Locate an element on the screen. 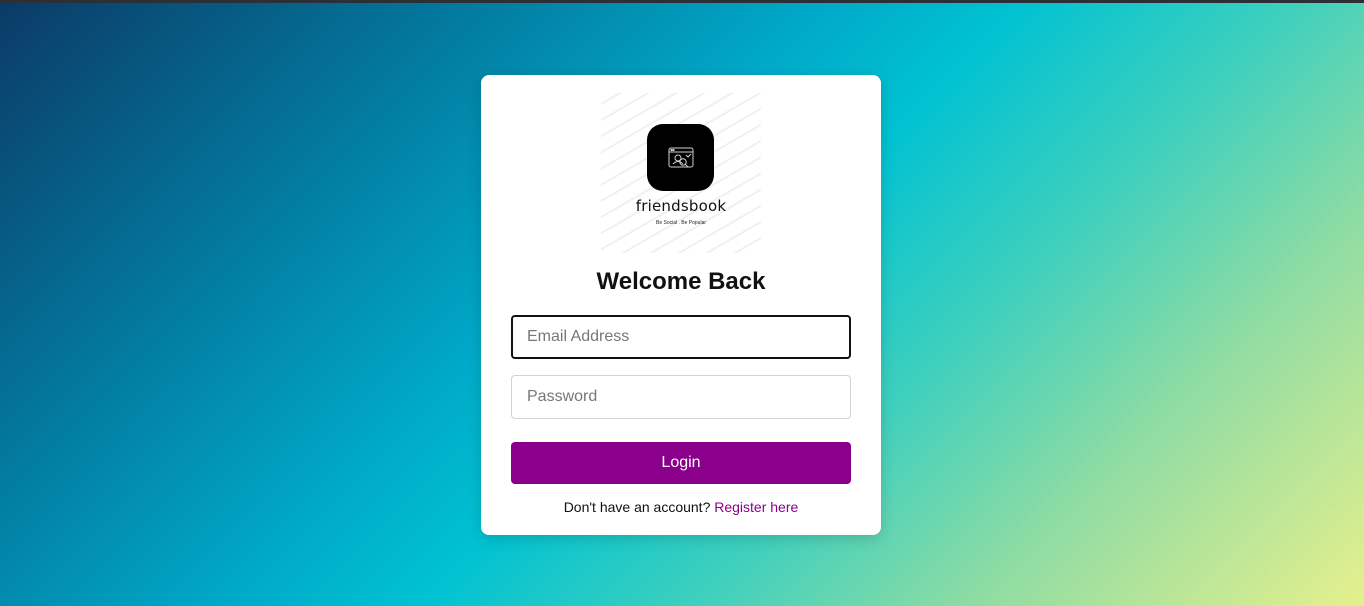 The width and height of the screenshot is (1364, 606). register-prompt: Don't have an account? is located at coordinates (637, 507).